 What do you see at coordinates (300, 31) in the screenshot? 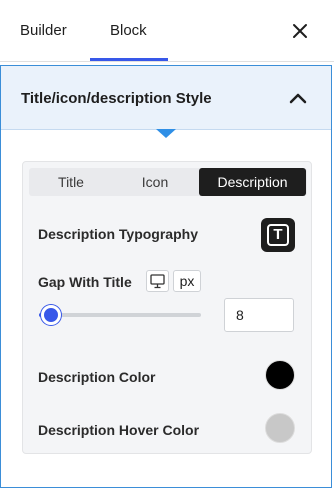
I see `close-icon` at bounding box center [300, 31].